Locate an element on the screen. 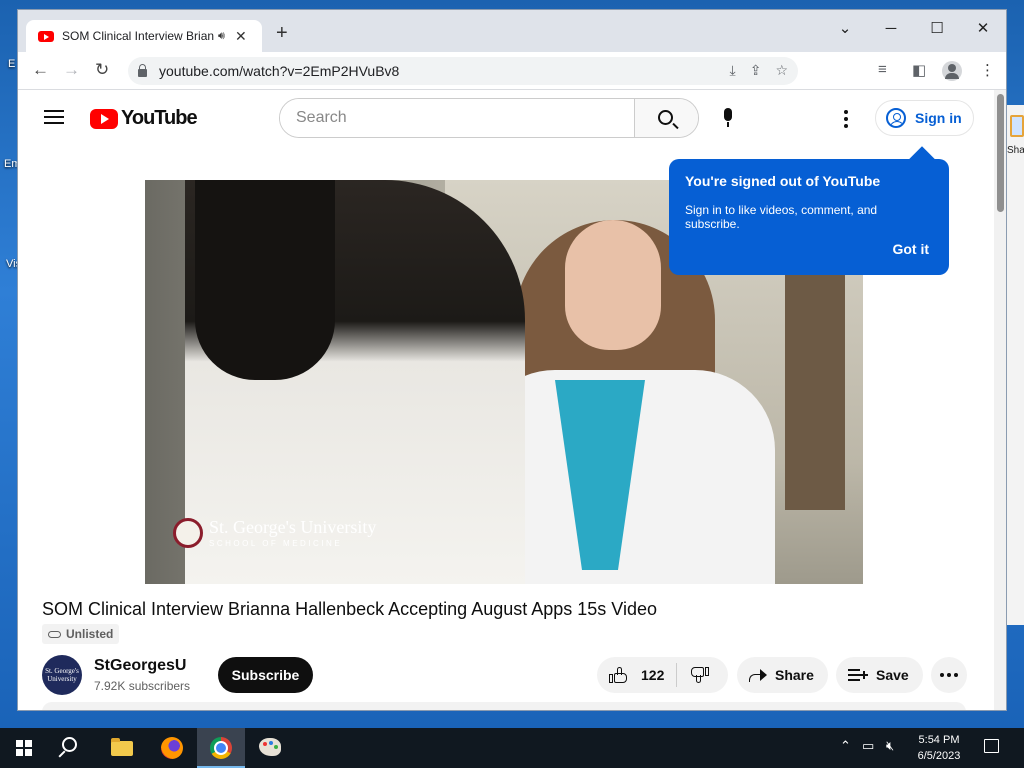 The height and width of the screenshot is (768, 1024). tab-close-icon: ✕ is located at coordinates (241, 36).